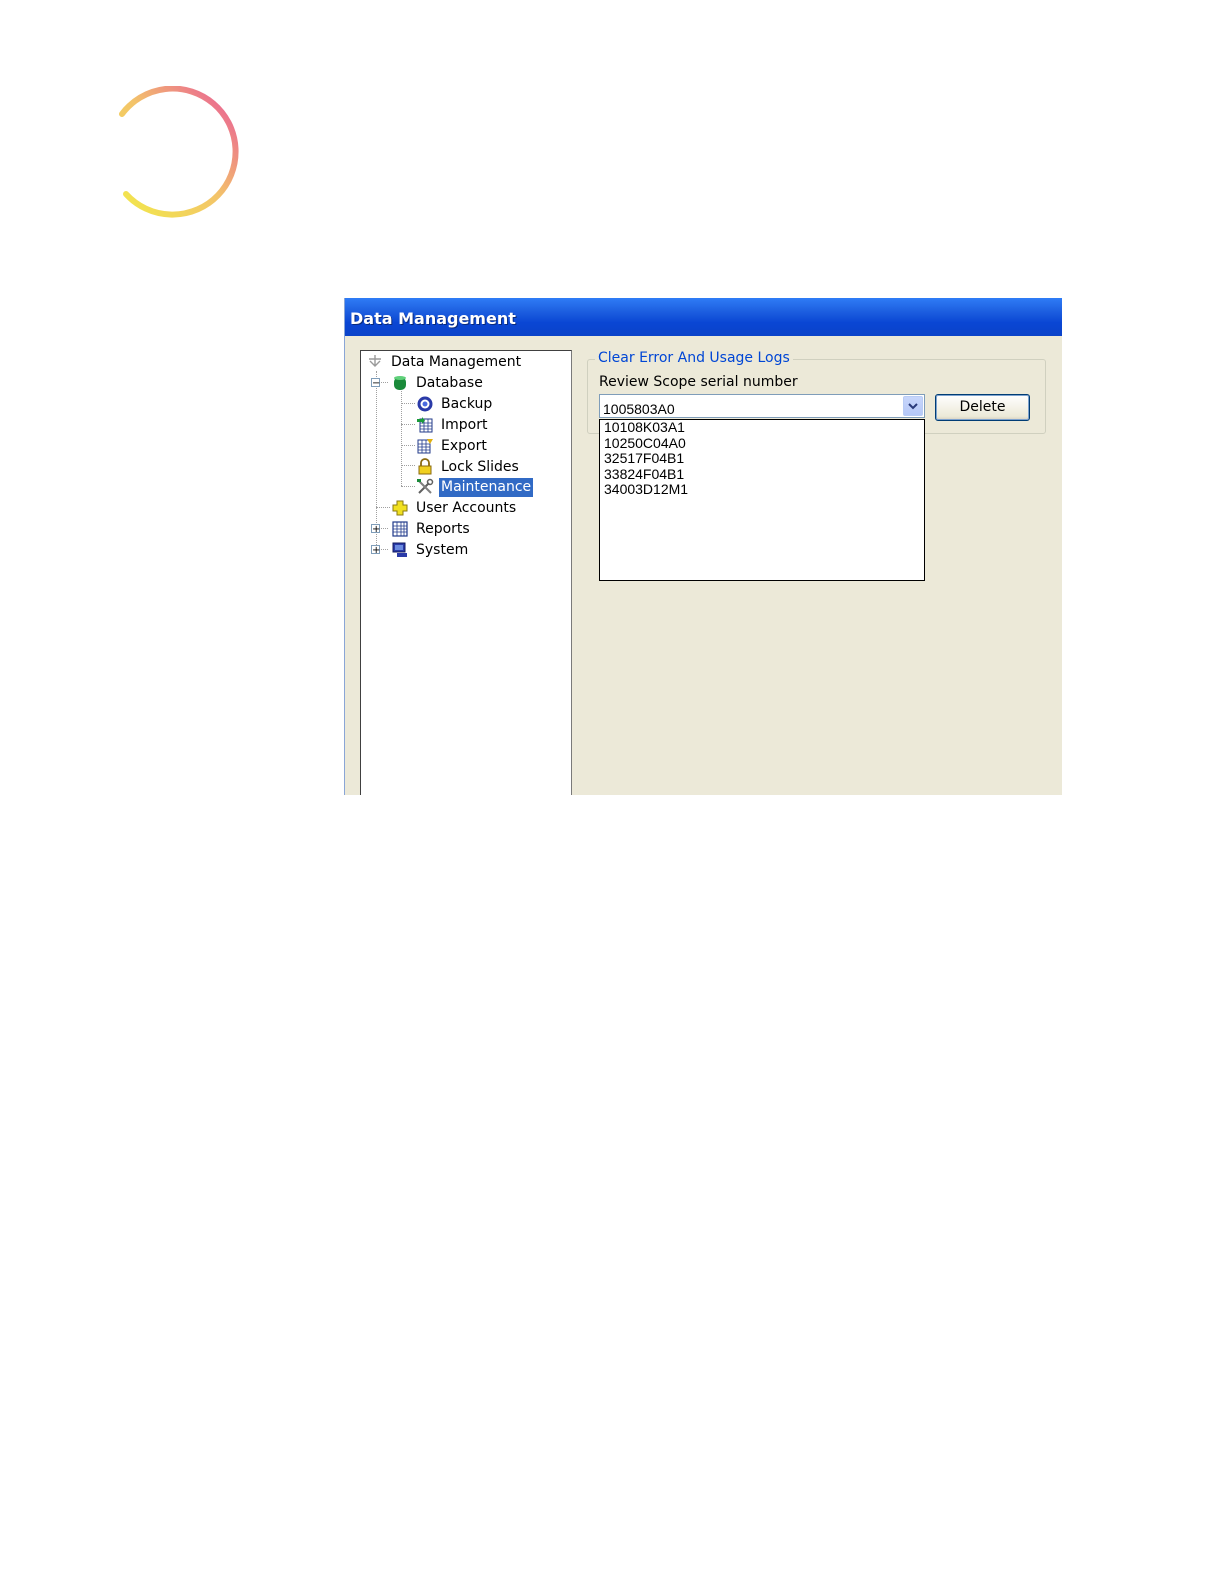 The width and height of the screenshot is (1224, 1584). I want to click on import-icon, so click(425, 425).